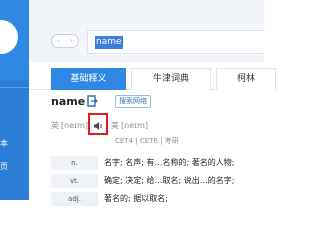 This screenshot has width=320, height=240. I want to click on search-input-value: name, so click(109, 42).